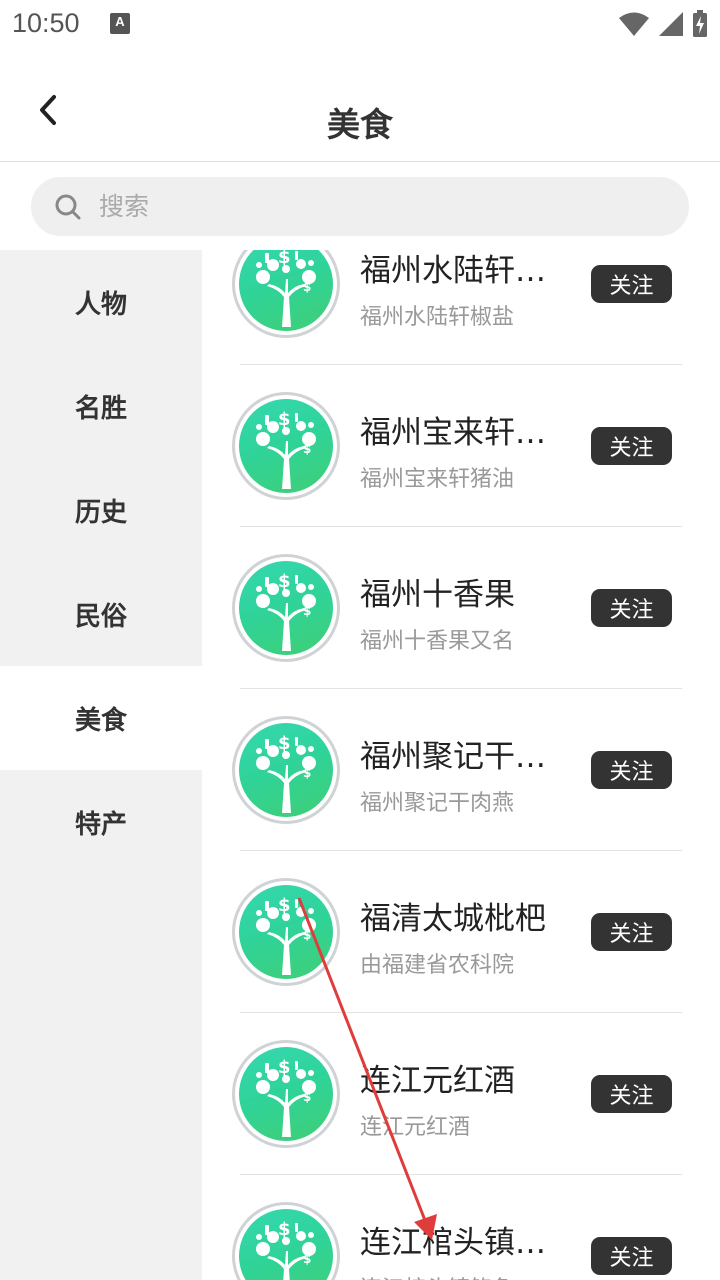 The image size is (720, 1280). I want to click on sidebar-item-food: 美食, so click(101, 718).